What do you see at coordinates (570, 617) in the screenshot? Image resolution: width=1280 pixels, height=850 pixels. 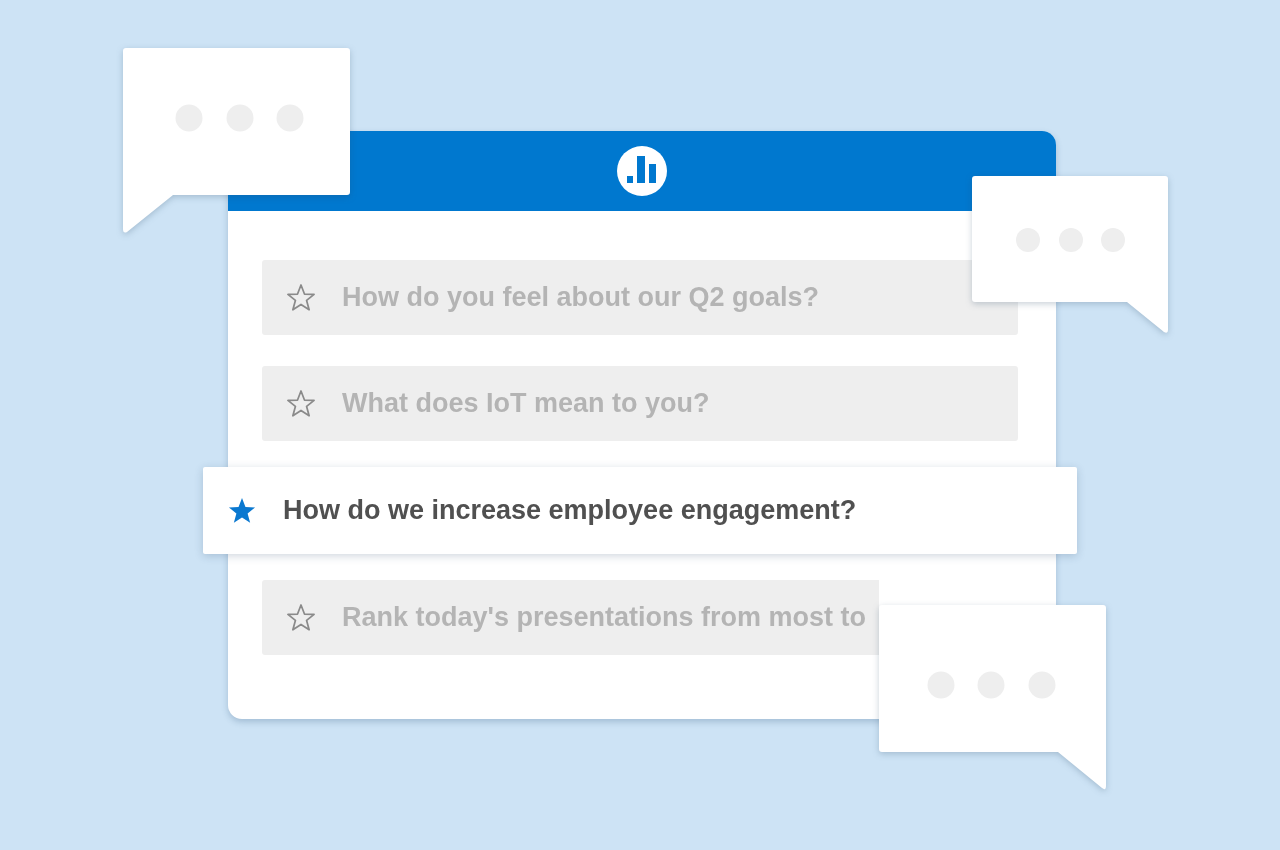 I see `question-item: Rank today's presentations from most to` at bounding box center [570, 617].